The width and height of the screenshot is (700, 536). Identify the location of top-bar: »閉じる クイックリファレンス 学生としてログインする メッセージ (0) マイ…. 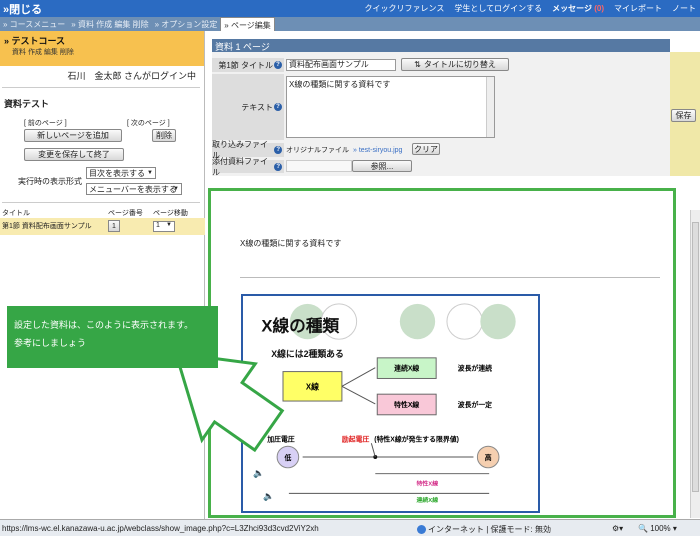
(350, 8).